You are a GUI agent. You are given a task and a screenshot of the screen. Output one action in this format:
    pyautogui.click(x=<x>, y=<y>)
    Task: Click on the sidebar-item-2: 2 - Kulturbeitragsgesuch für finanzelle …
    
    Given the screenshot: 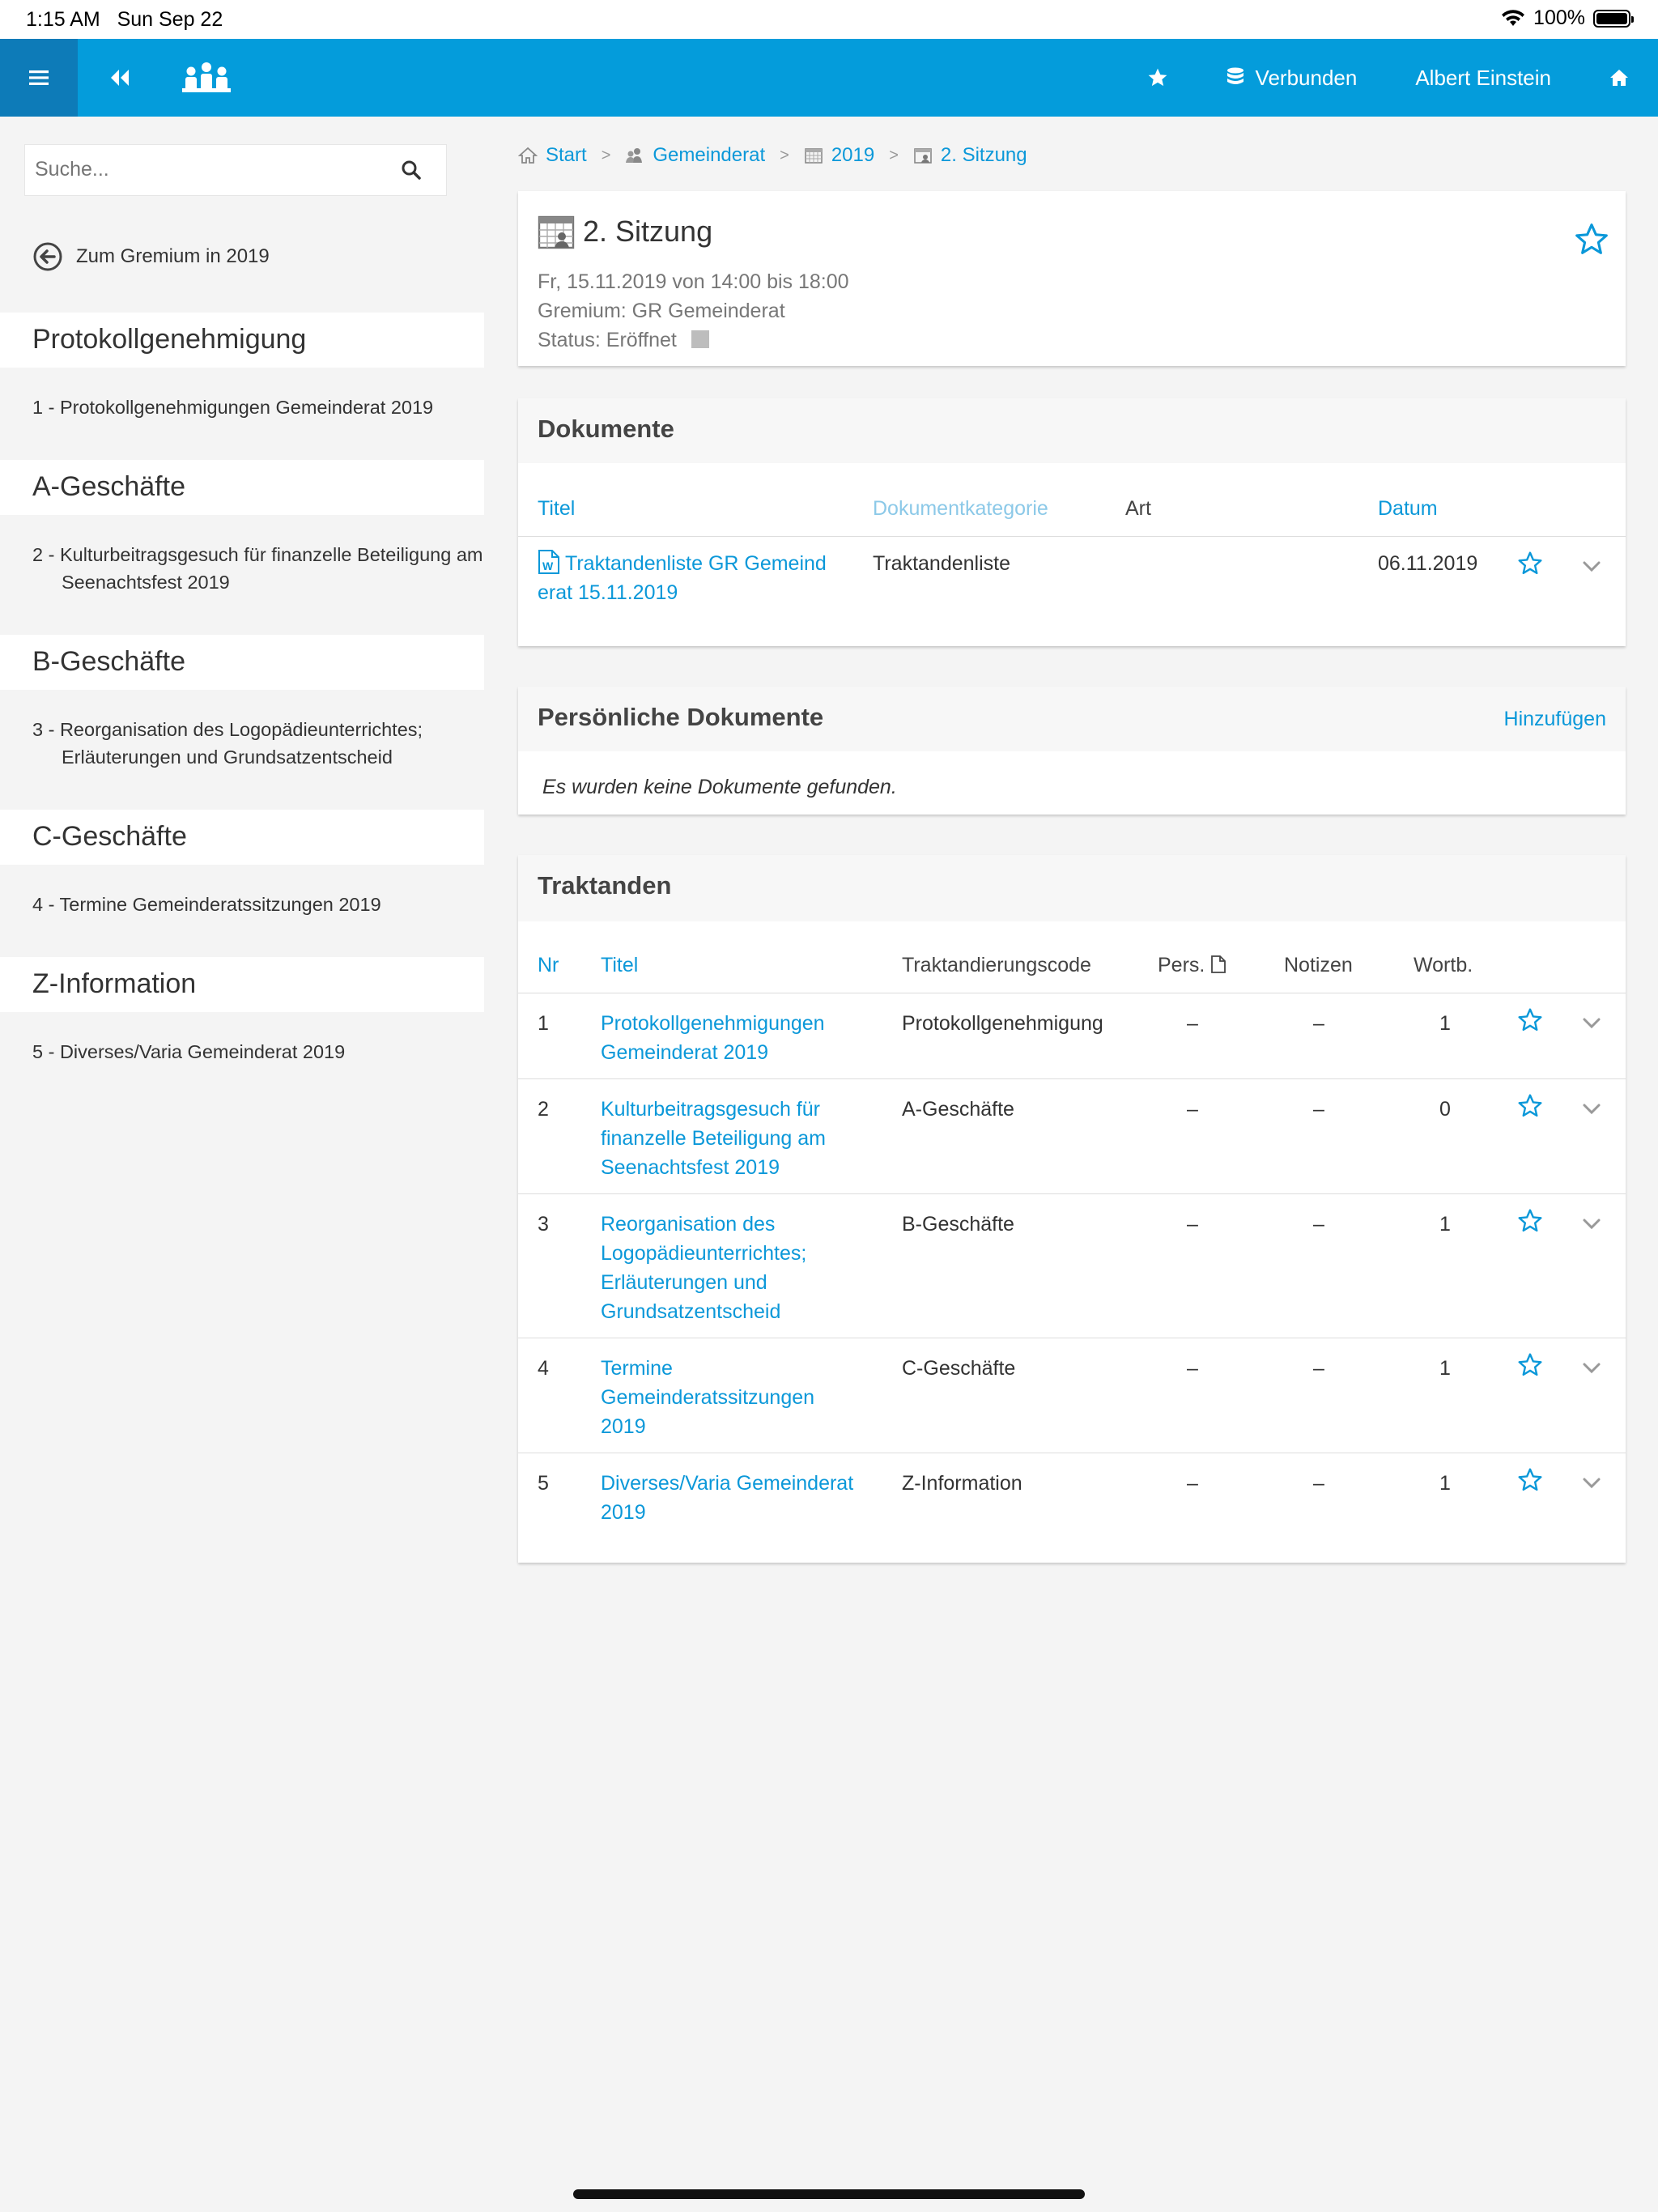 What is the action you would take?
    pyautogui.click(x=265, y=569)
    